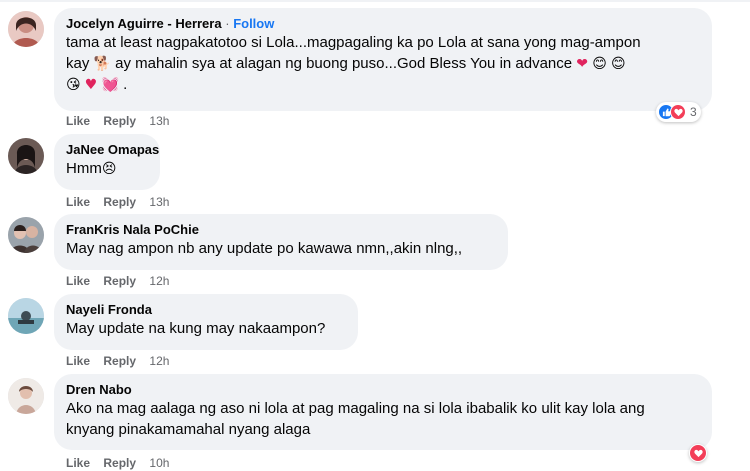 This screenshot has height=471, width=750. Describe the element at coordinates (206, 309) in the screenshot. I see `author-name: Nayeli Fronda` at that location.